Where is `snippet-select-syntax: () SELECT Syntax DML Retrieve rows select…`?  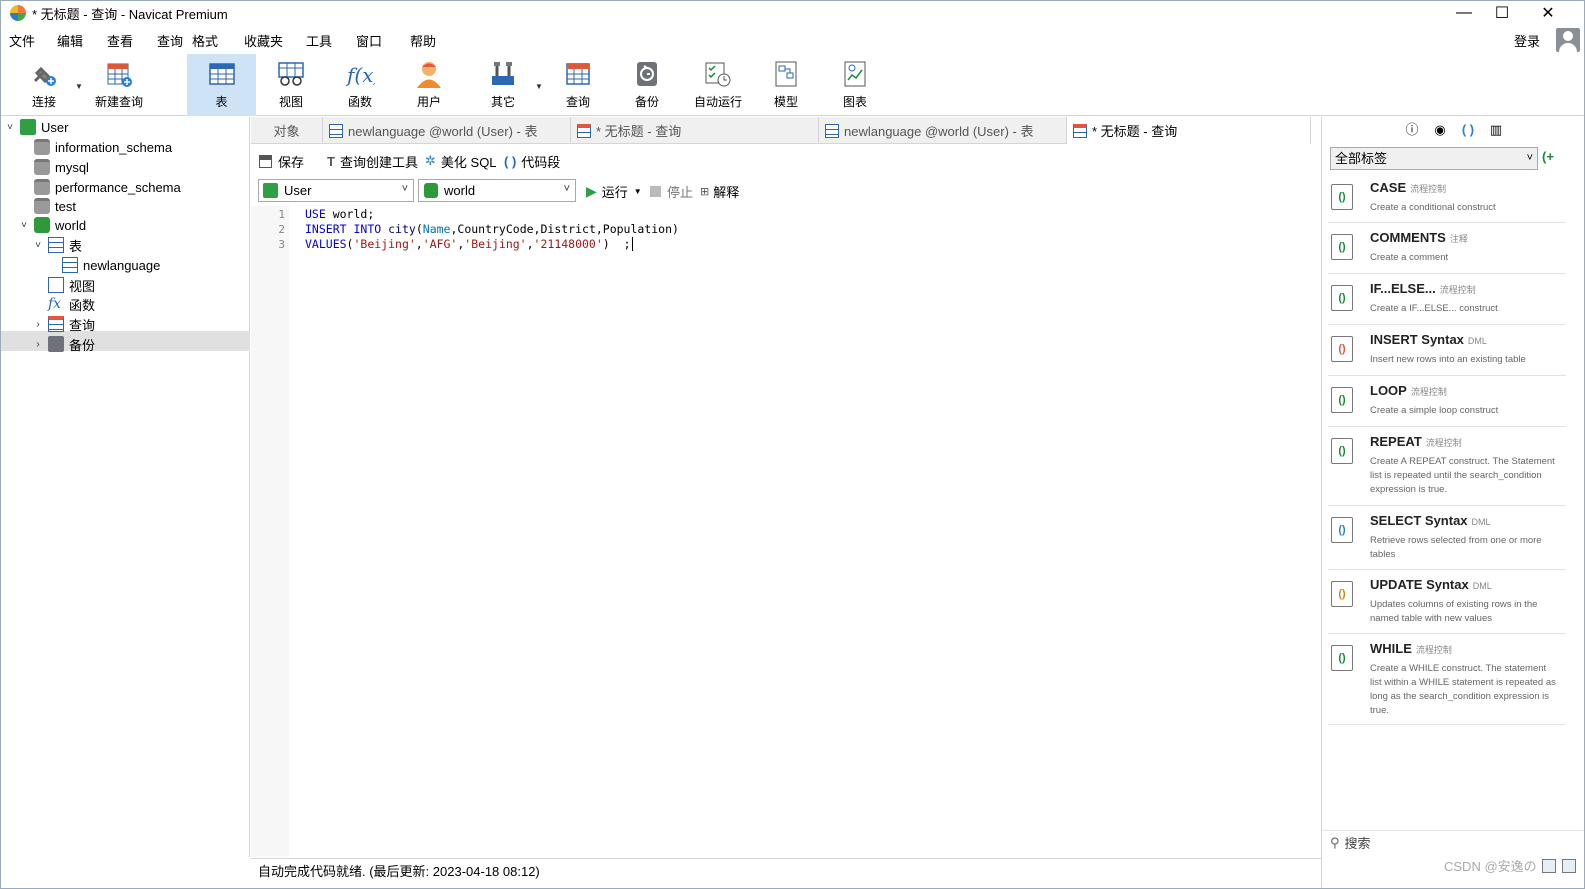 snippet-select-syntax: () SELECT Syntax DML Retrieve rows select… is located at coordinates (1447, 538).